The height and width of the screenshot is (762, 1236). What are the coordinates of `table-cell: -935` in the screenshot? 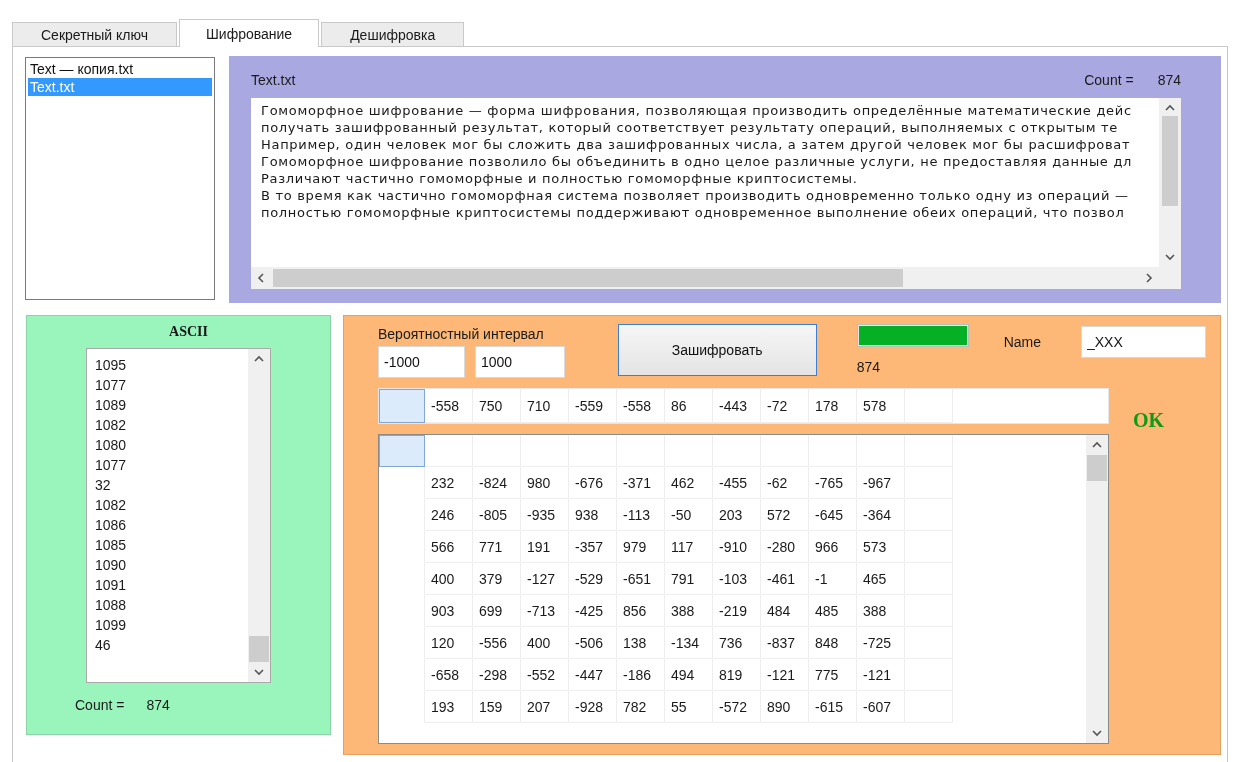 It's located at (545, 515).